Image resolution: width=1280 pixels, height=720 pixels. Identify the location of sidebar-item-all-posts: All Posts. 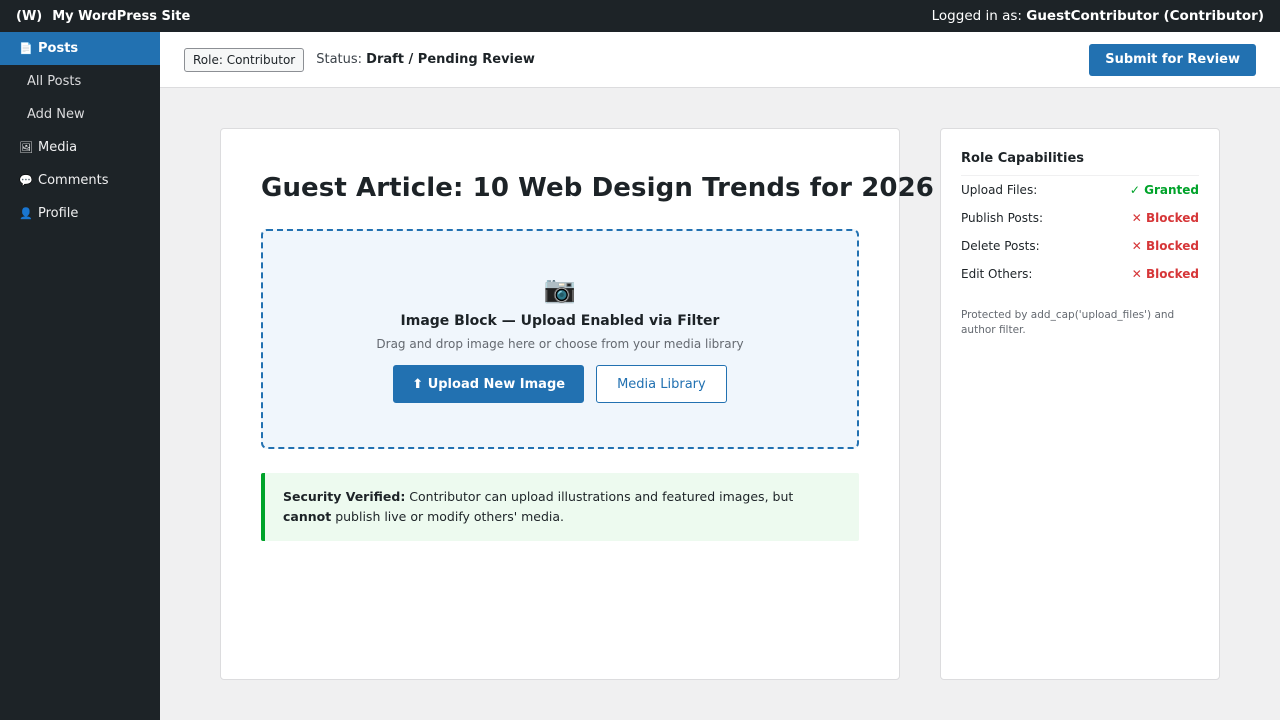
(80, 81).